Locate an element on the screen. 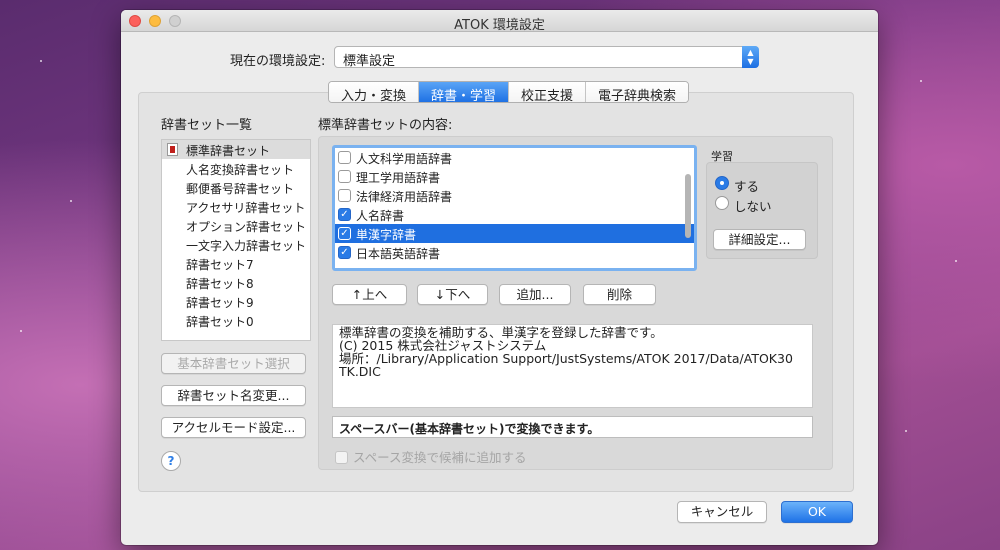  list-item-label: 人文科学用語辞書 is located at coordinates (404, 159).